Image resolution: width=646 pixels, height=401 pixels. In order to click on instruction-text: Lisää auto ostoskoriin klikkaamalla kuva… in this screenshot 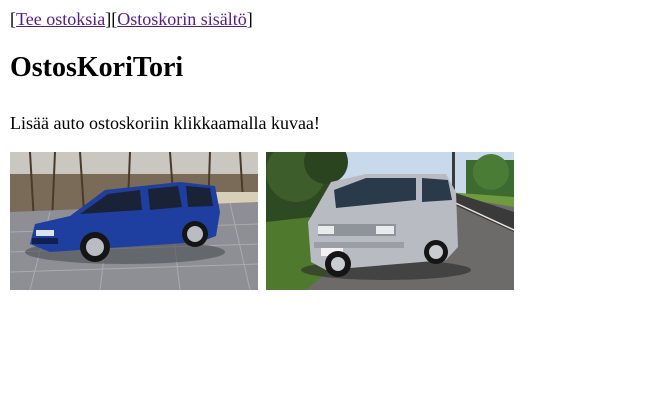, I will do `click(165, 123)`.